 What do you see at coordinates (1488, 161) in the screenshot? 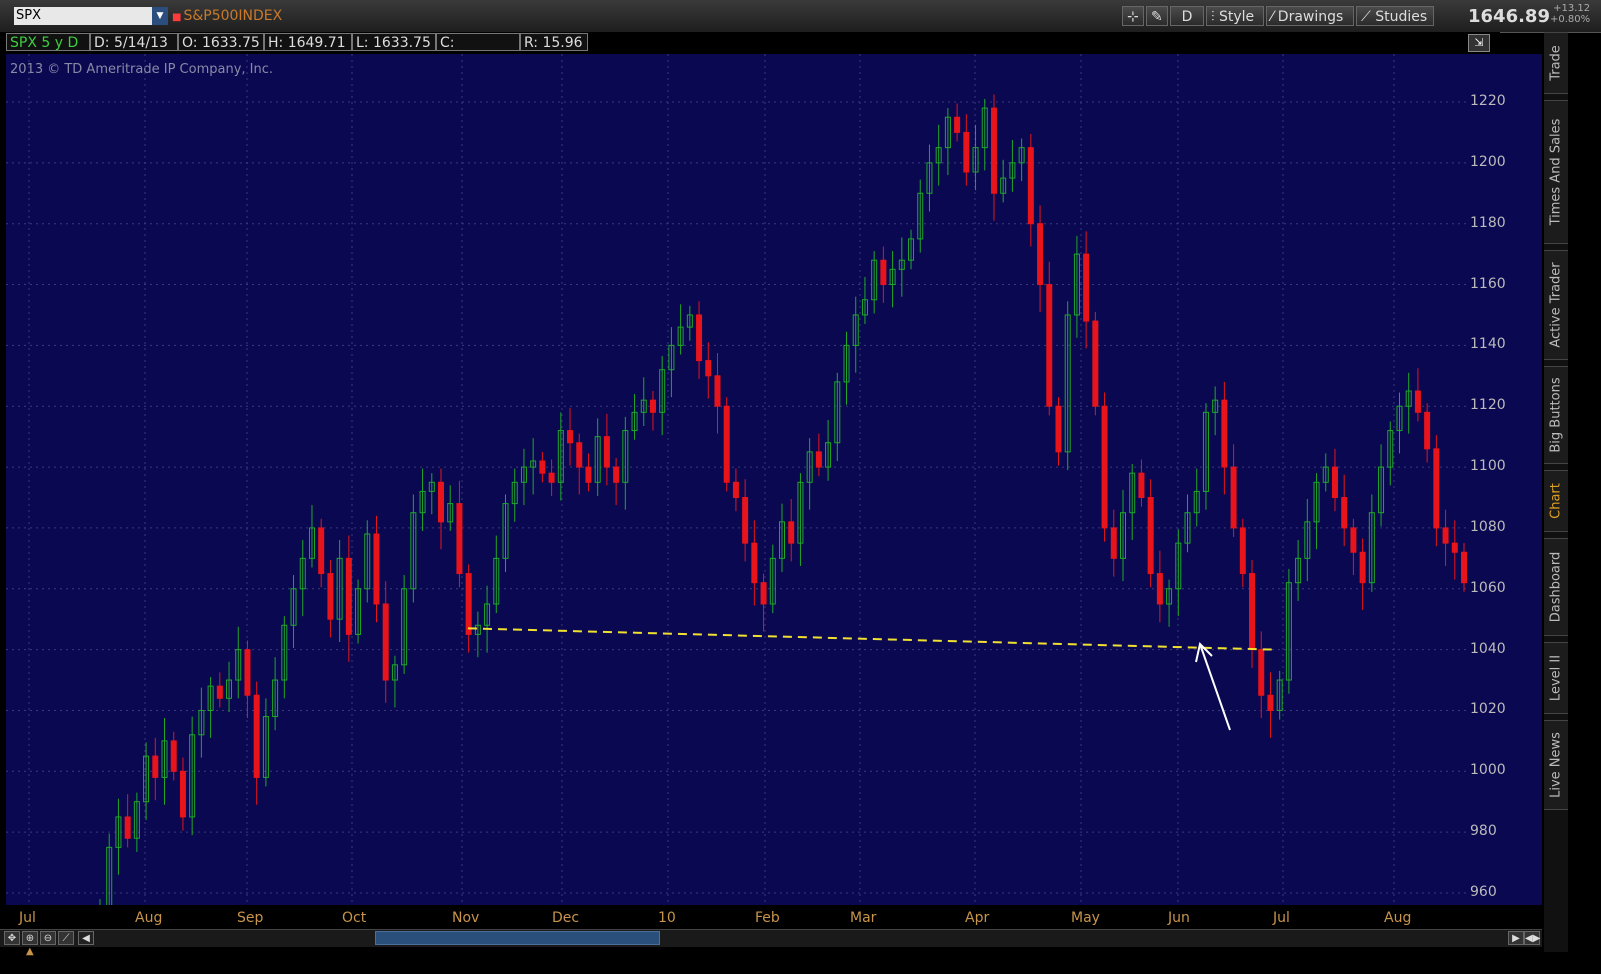
I see `price-tick-label: 1200` at bounding box center [1488, 161].